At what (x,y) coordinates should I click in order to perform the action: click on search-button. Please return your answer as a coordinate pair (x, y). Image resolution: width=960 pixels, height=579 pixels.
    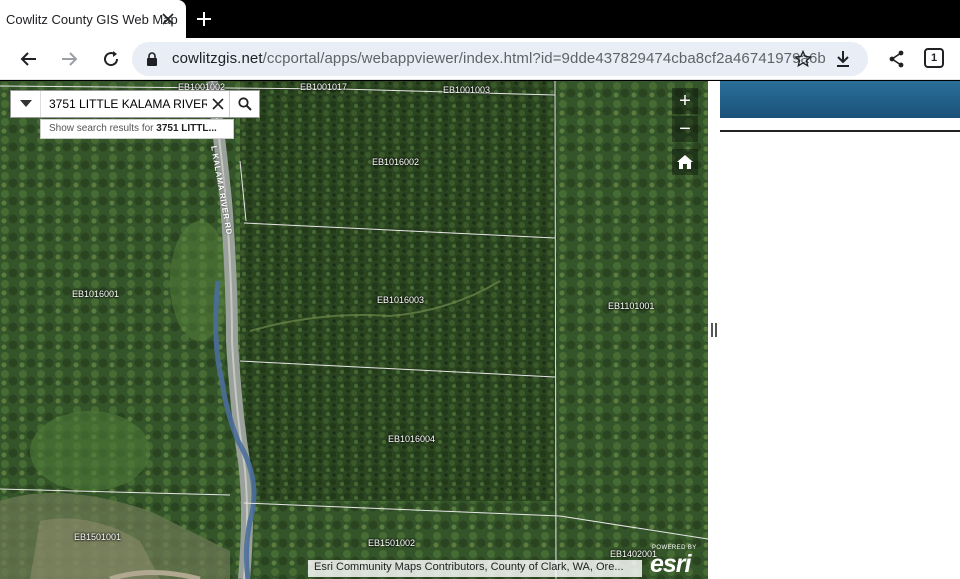
    Looking at the image, I should click on (244, 104).